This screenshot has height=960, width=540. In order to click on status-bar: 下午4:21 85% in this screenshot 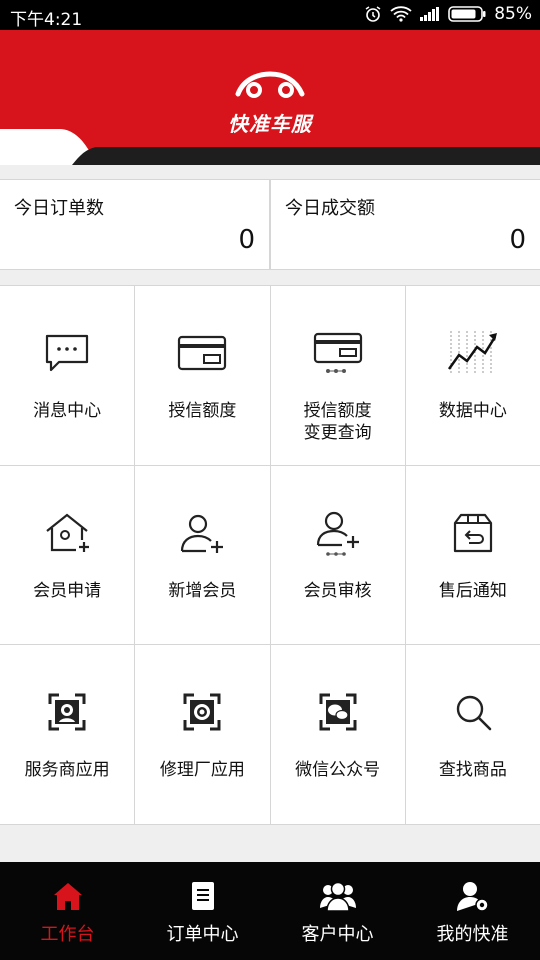, I will do `click(270, 15)`.